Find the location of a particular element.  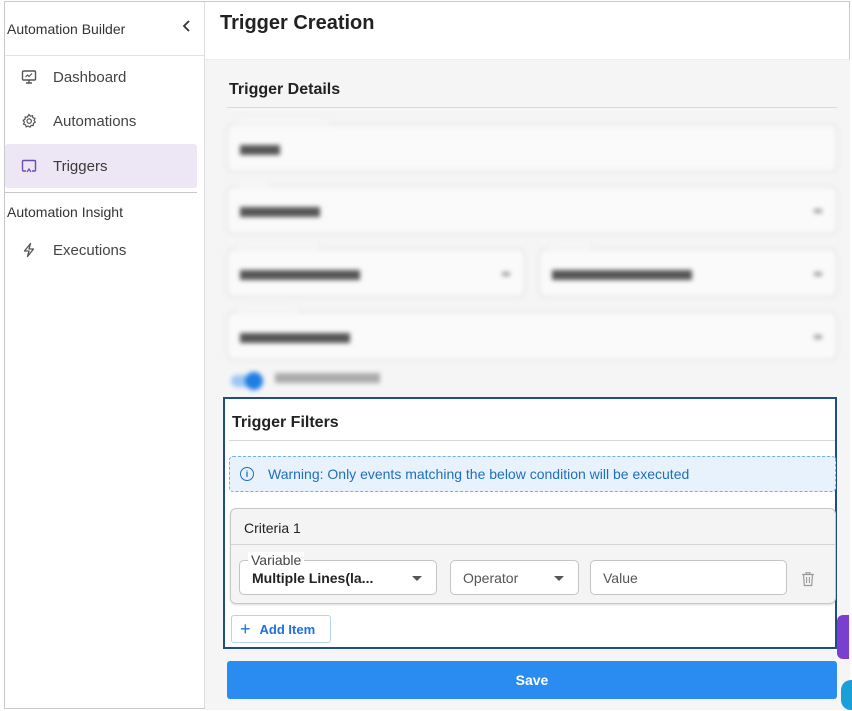

floating-widget-tab is located at coordinates (843, 637).